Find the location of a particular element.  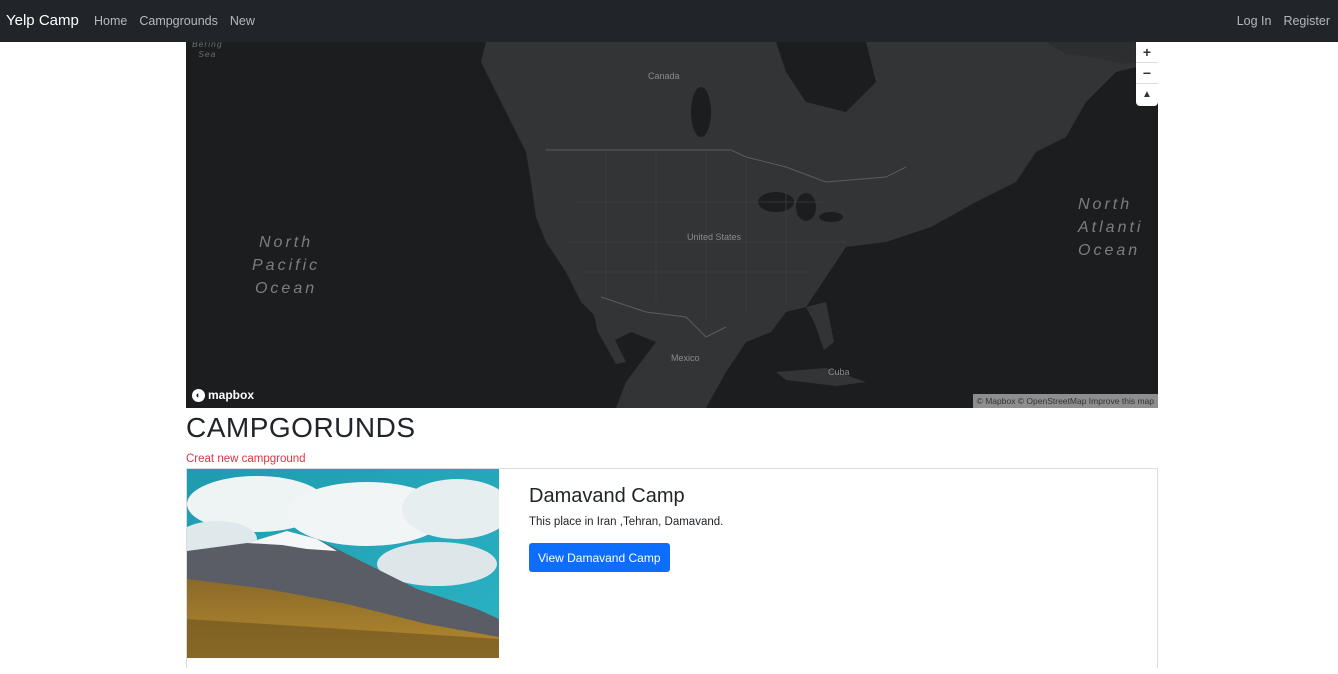

label-cuba: Cuba is located at coordinates (839, 372).